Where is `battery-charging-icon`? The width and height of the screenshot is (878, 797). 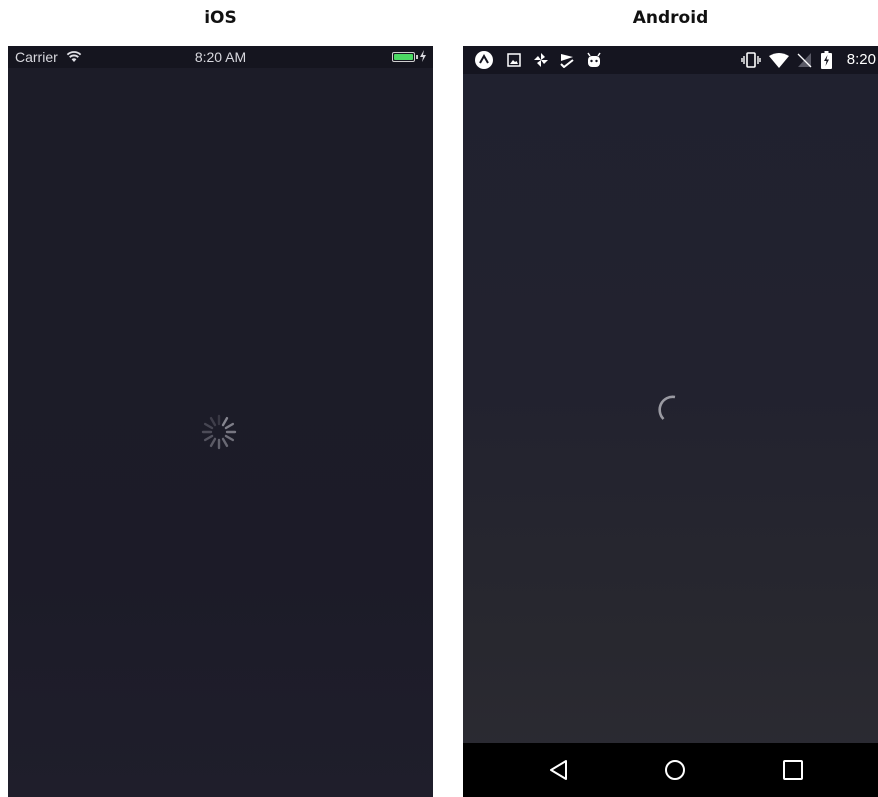
battery-charging-icon is located at coordinates (826, 60).